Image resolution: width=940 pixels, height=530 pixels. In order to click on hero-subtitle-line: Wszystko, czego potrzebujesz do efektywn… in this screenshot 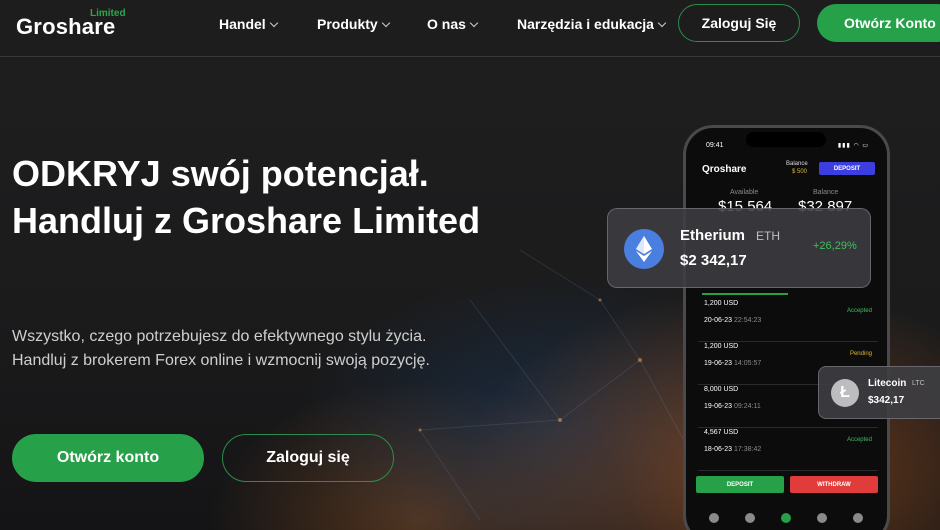, I will do `click(219, 336)`.